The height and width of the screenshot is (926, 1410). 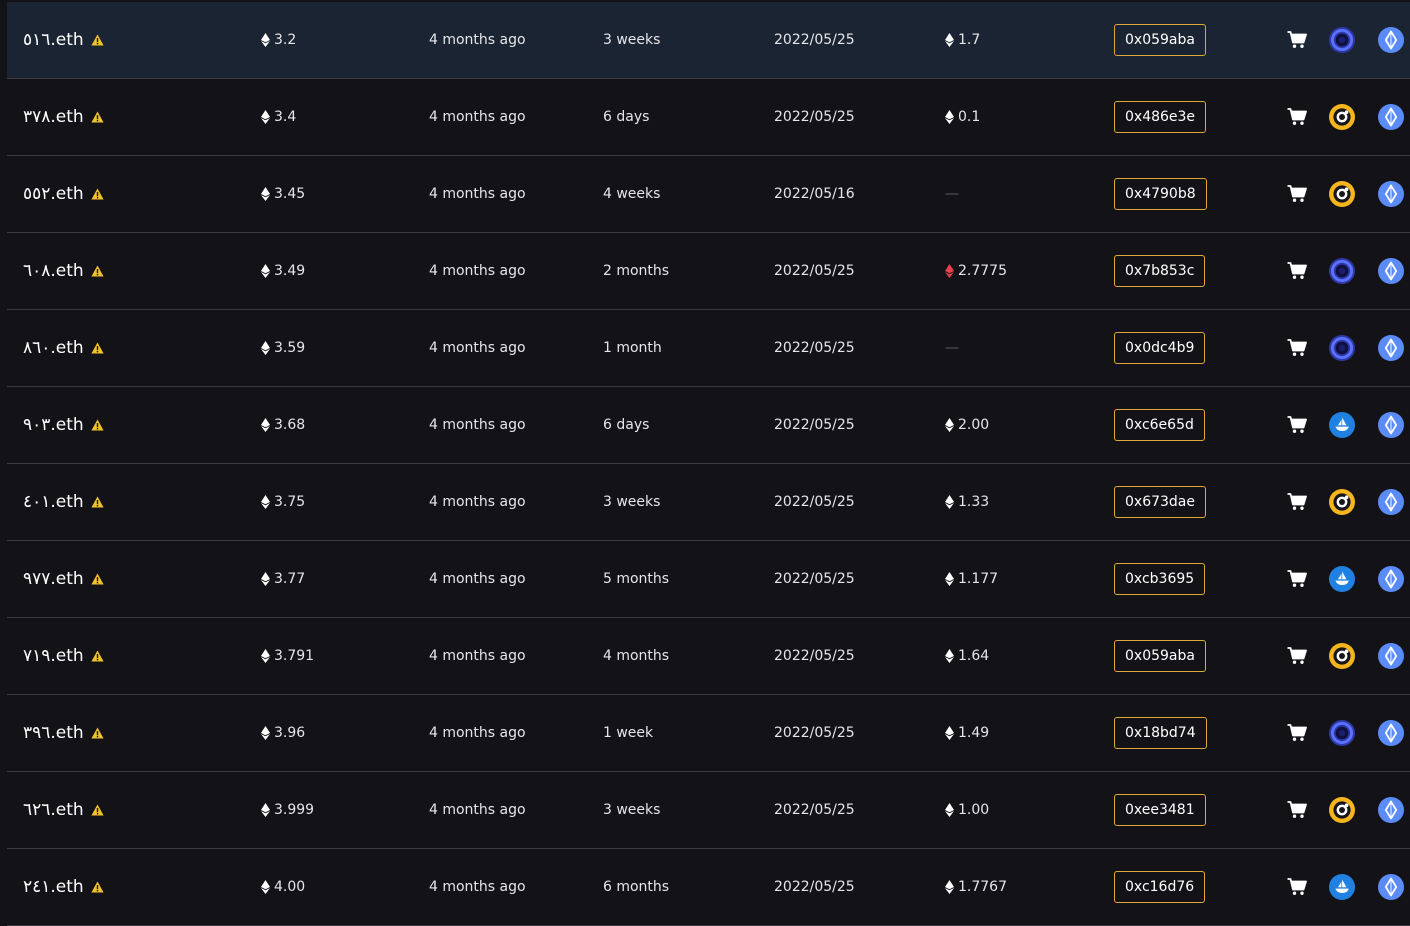 I want to click on last-sale-cell: 1.7, so click(x=962, y=40).